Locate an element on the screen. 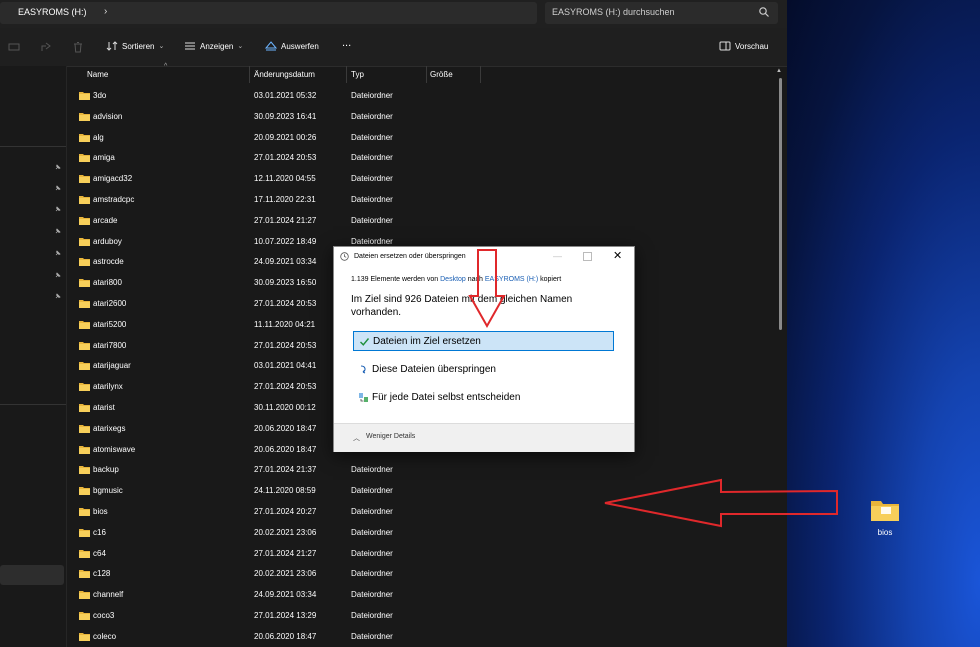 The height and width of the screenshot is (647, 980). file-row: advision 30.09.2023 16:41 Dateiordner is located at coordinates (417, 117).